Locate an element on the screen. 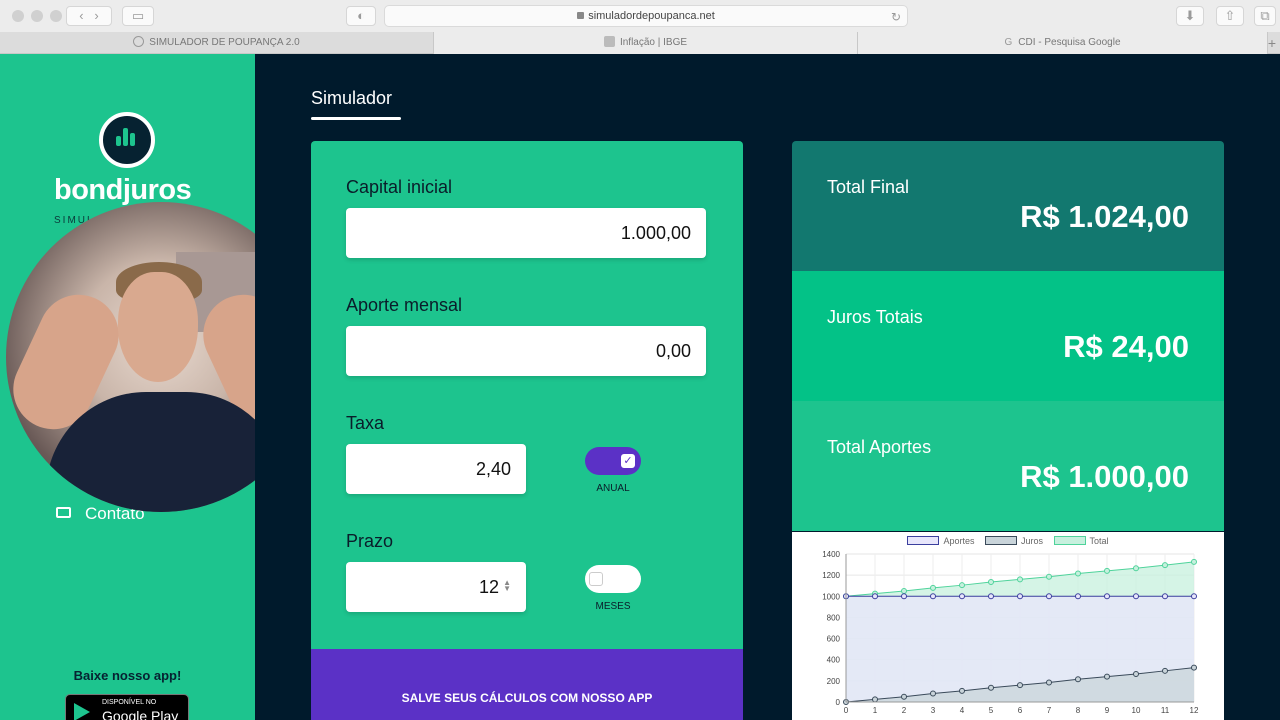  address-bar: simuladordepoupanca.net ↻ is located at coordinates (646, 16).